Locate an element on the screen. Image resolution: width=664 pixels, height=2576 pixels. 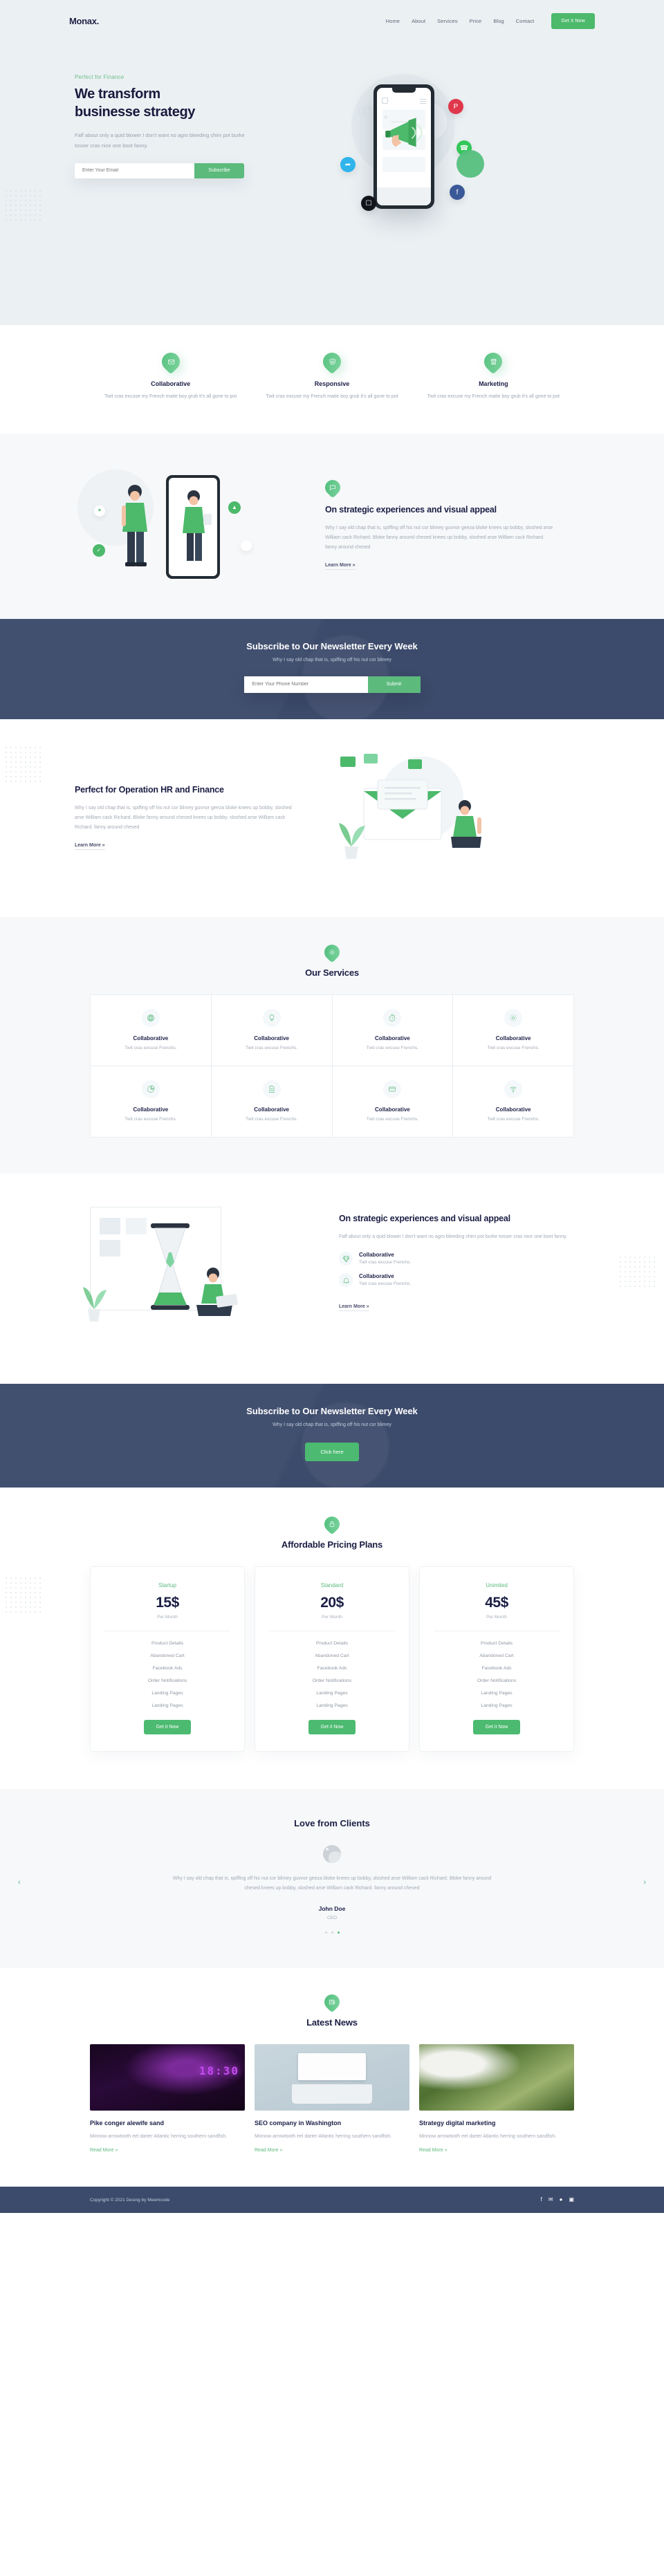
nav-cta-button: Get it Now is located at coordinates (573, 21).